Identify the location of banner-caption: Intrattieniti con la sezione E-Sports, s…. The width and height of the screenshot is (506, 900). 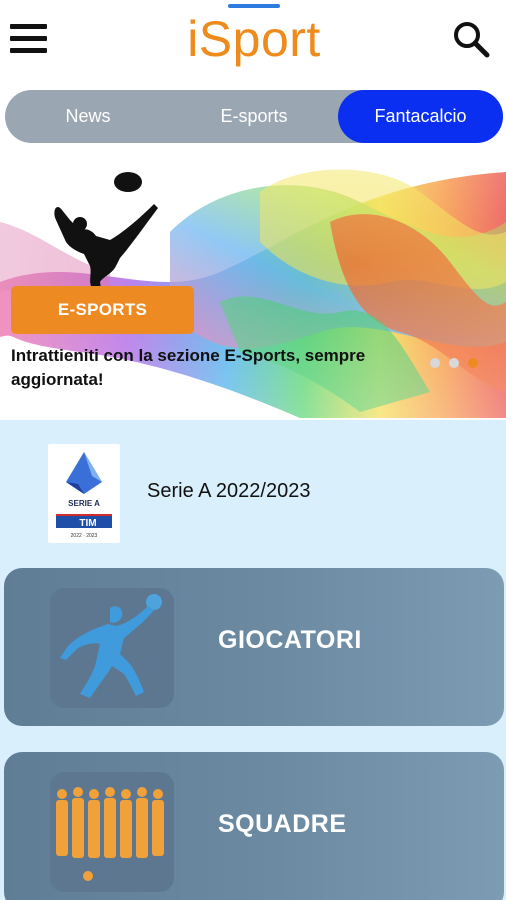
(188, 367).